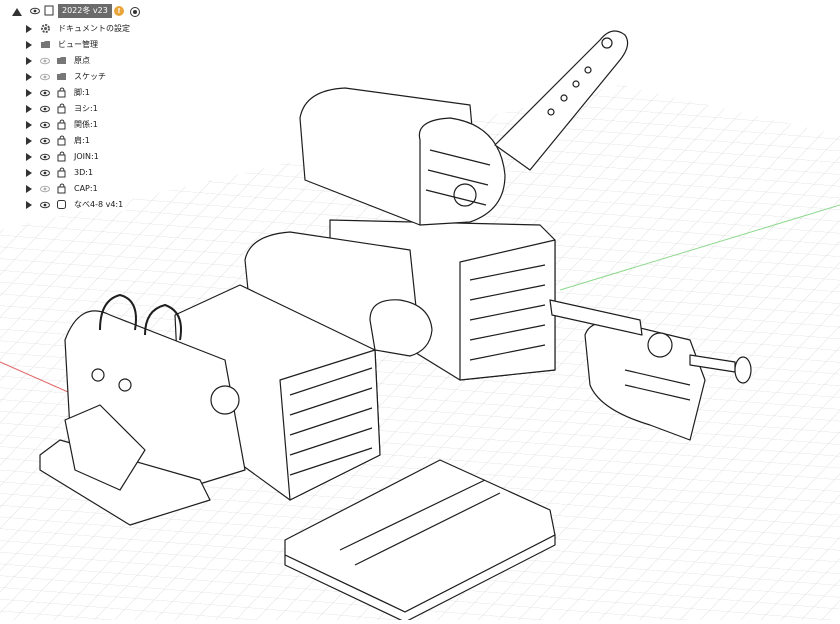 This screenshot has width=840, height=624. Describe the element at coordinates (85, 11) in the screenshot. I see `root-label: 2022冬 v23` at that location.